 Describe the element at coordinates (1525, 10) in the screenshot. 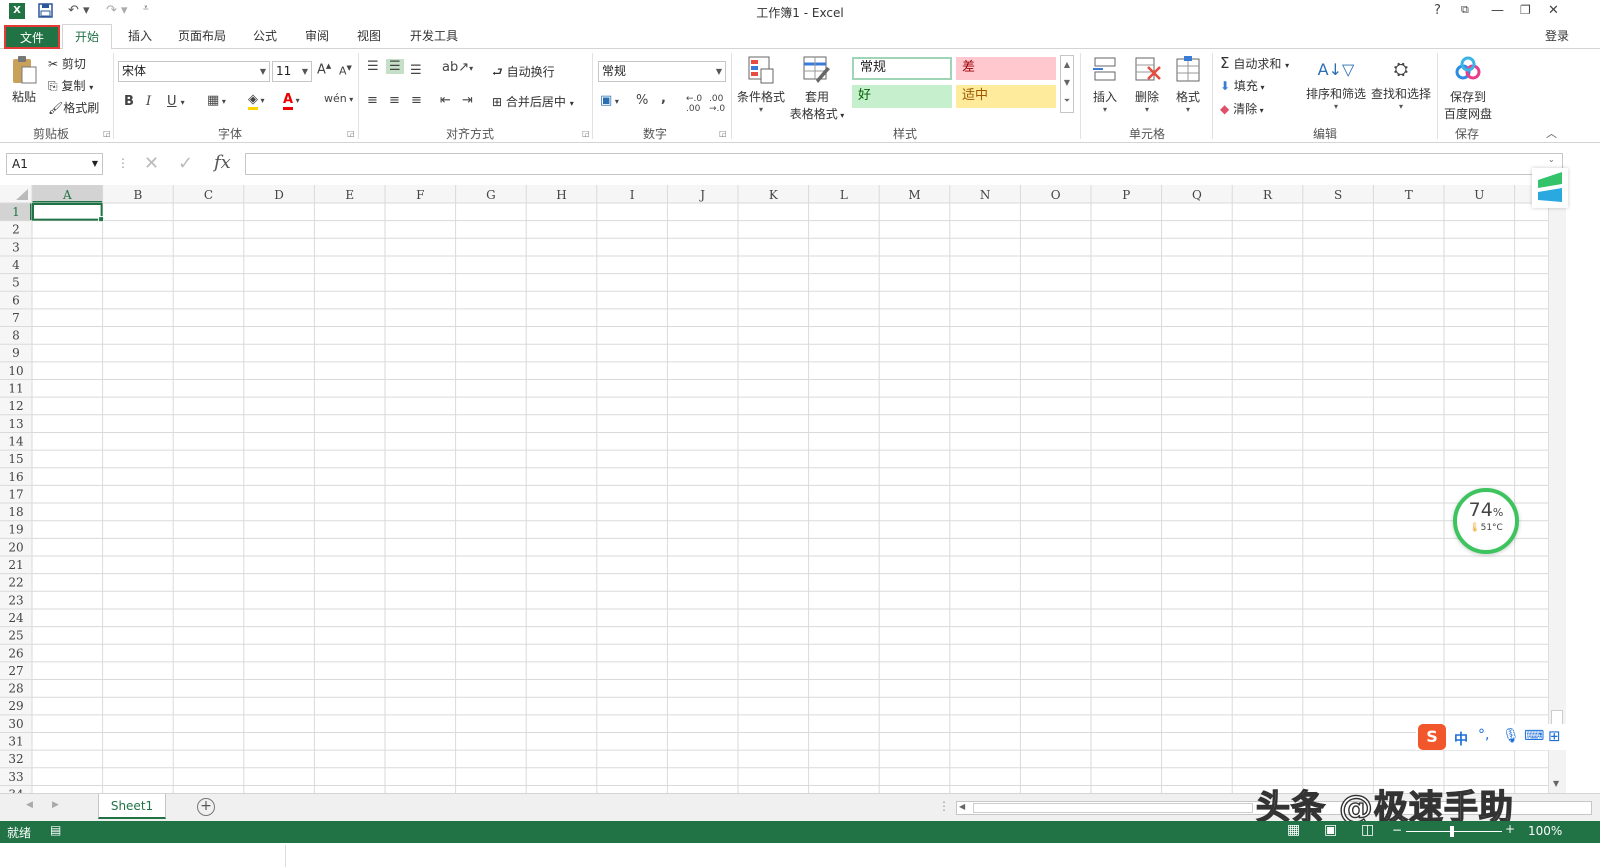

I see `restore-button: ❐` at that location.